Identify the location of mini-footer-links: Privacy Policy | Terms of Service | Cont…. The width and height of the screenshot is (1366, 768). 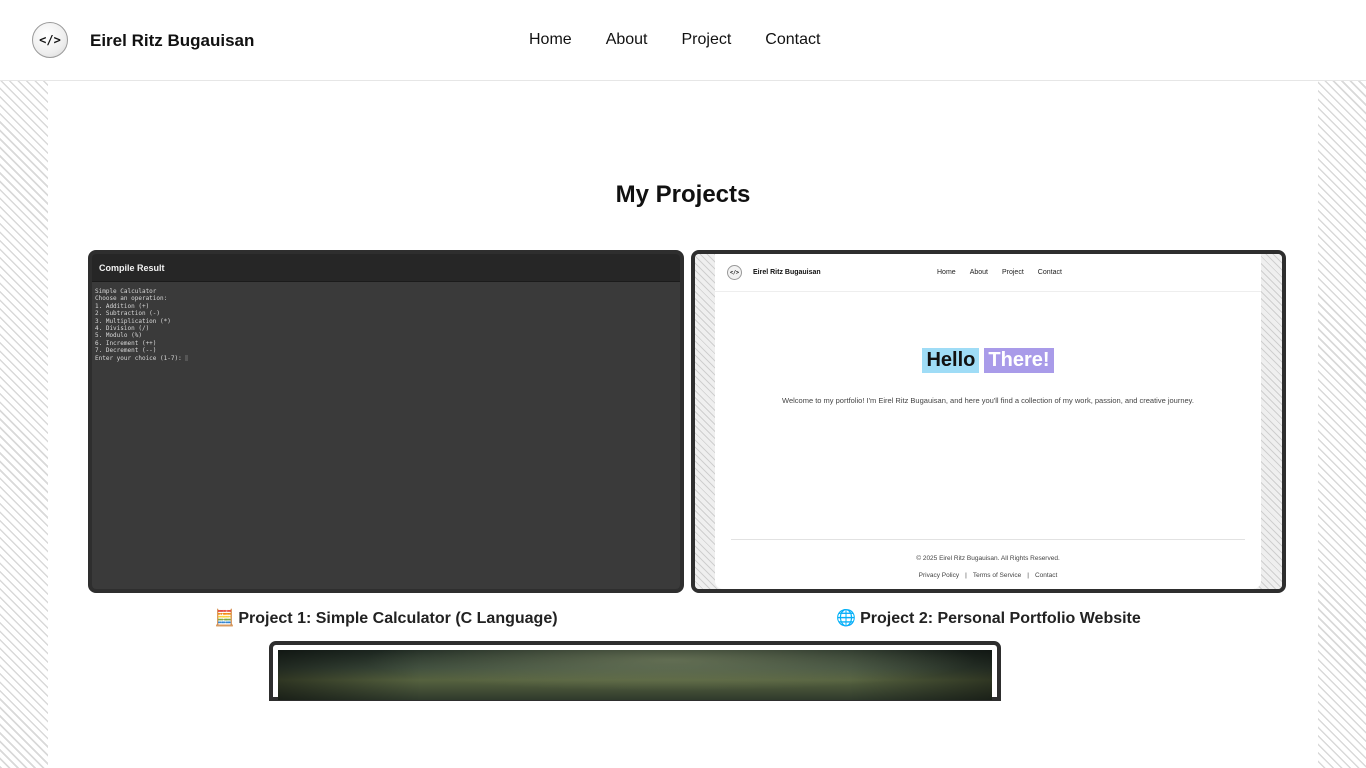
(988, 575).